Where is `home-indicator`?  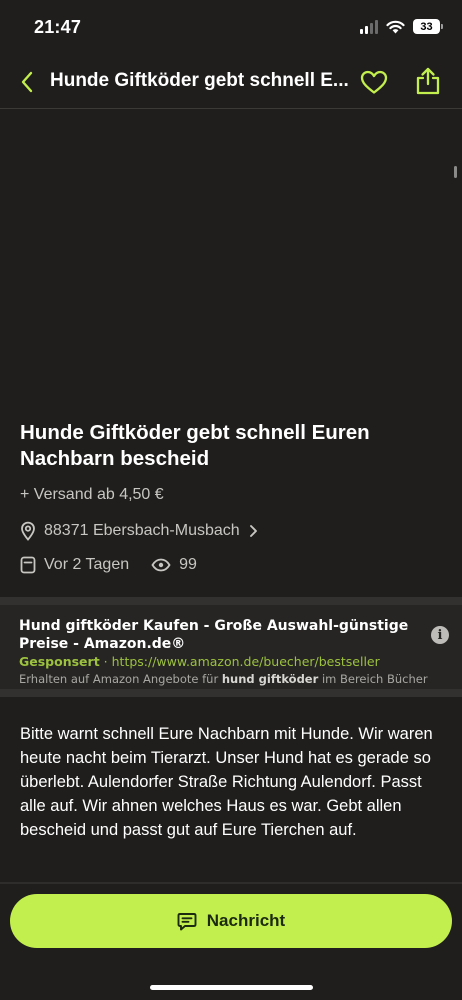 home-indicator is located at coordinates (231, 987).